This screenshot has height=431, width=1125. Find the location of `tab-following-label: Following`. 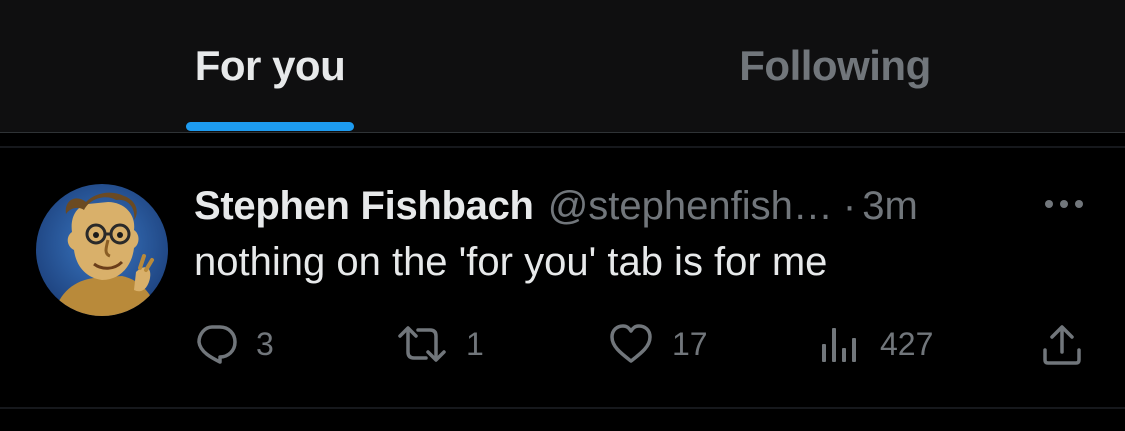

tab-following-label: Following is located at coordinates (835, 65).